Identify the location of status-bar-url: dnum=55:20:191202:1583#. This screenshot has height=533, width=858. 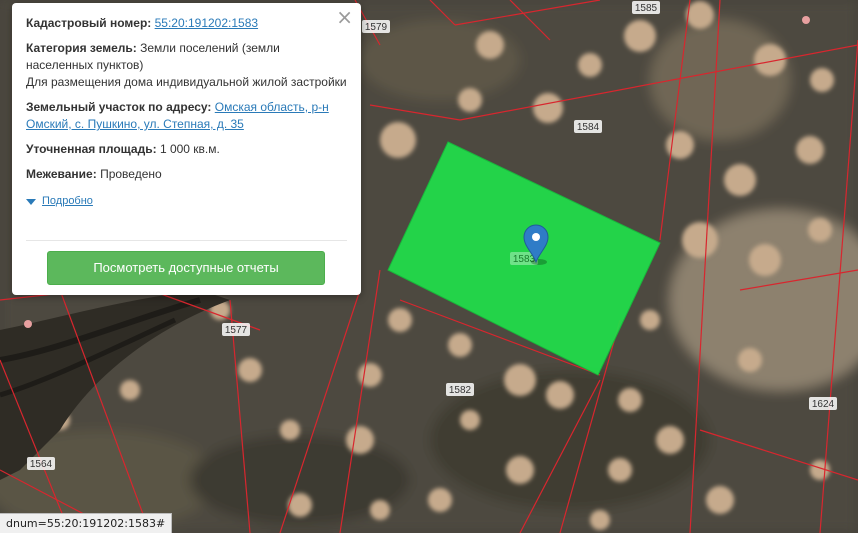
(86, 523).